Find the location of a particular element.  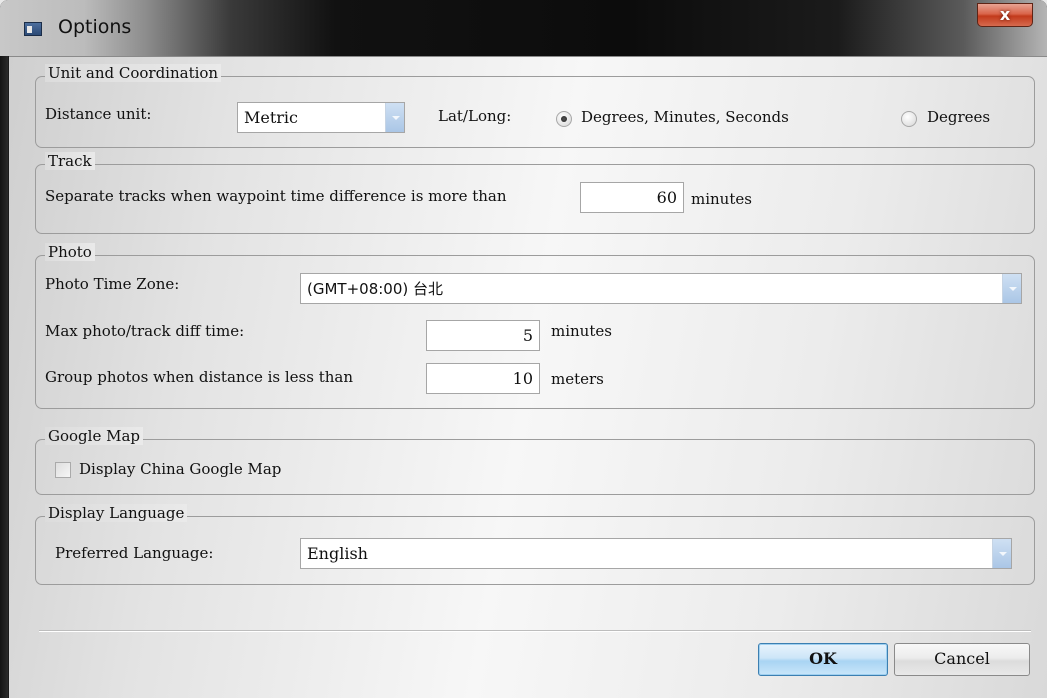

group-photos-input: 10 is located at coordinates (483, 378).